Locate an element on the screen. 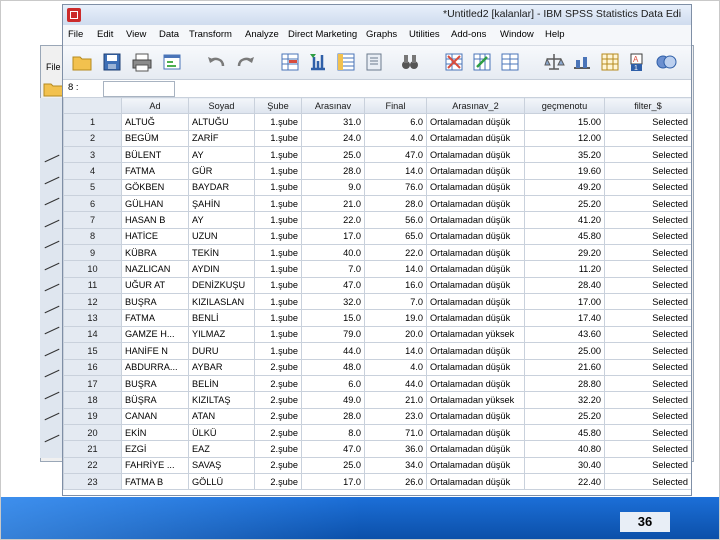 The height and width of the screenshot is (540, 720). row-number: 3 is located at coordinates (92, 155).